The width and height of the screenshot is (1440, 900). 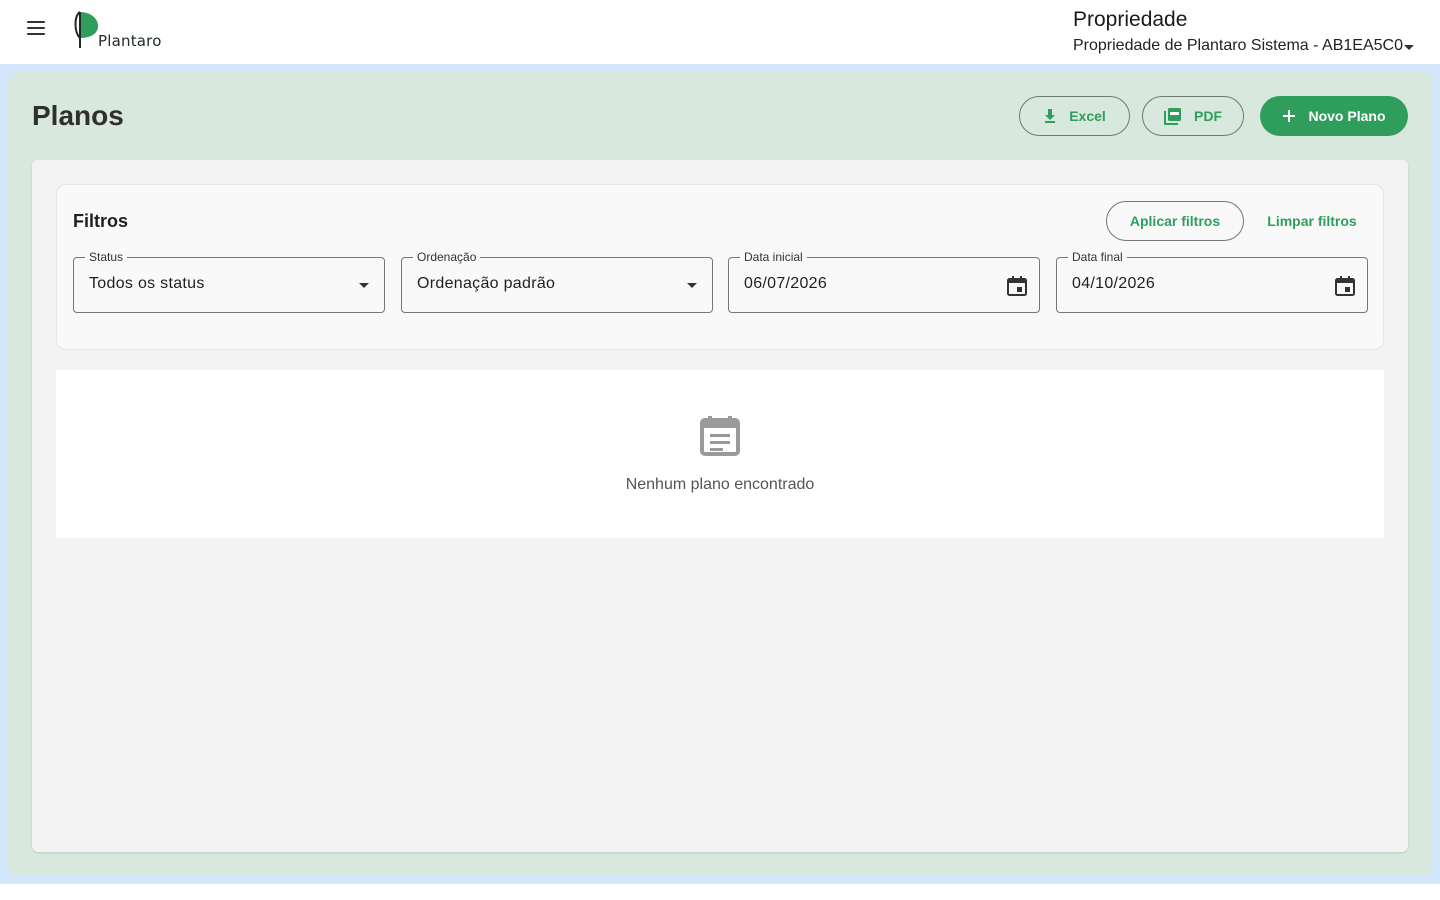 I want to click on export-excel-label: Excel, so click(x=1087, y=116).